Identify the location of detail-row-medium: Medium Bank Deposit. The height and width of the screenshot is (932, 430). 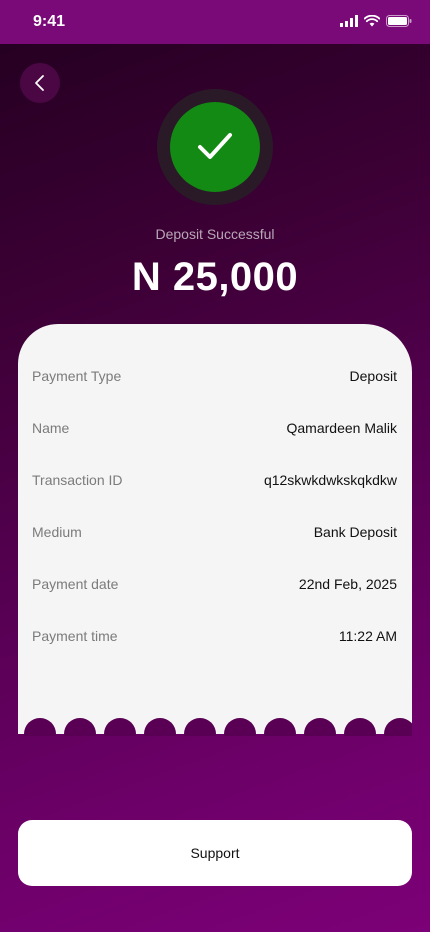
(214, 532).